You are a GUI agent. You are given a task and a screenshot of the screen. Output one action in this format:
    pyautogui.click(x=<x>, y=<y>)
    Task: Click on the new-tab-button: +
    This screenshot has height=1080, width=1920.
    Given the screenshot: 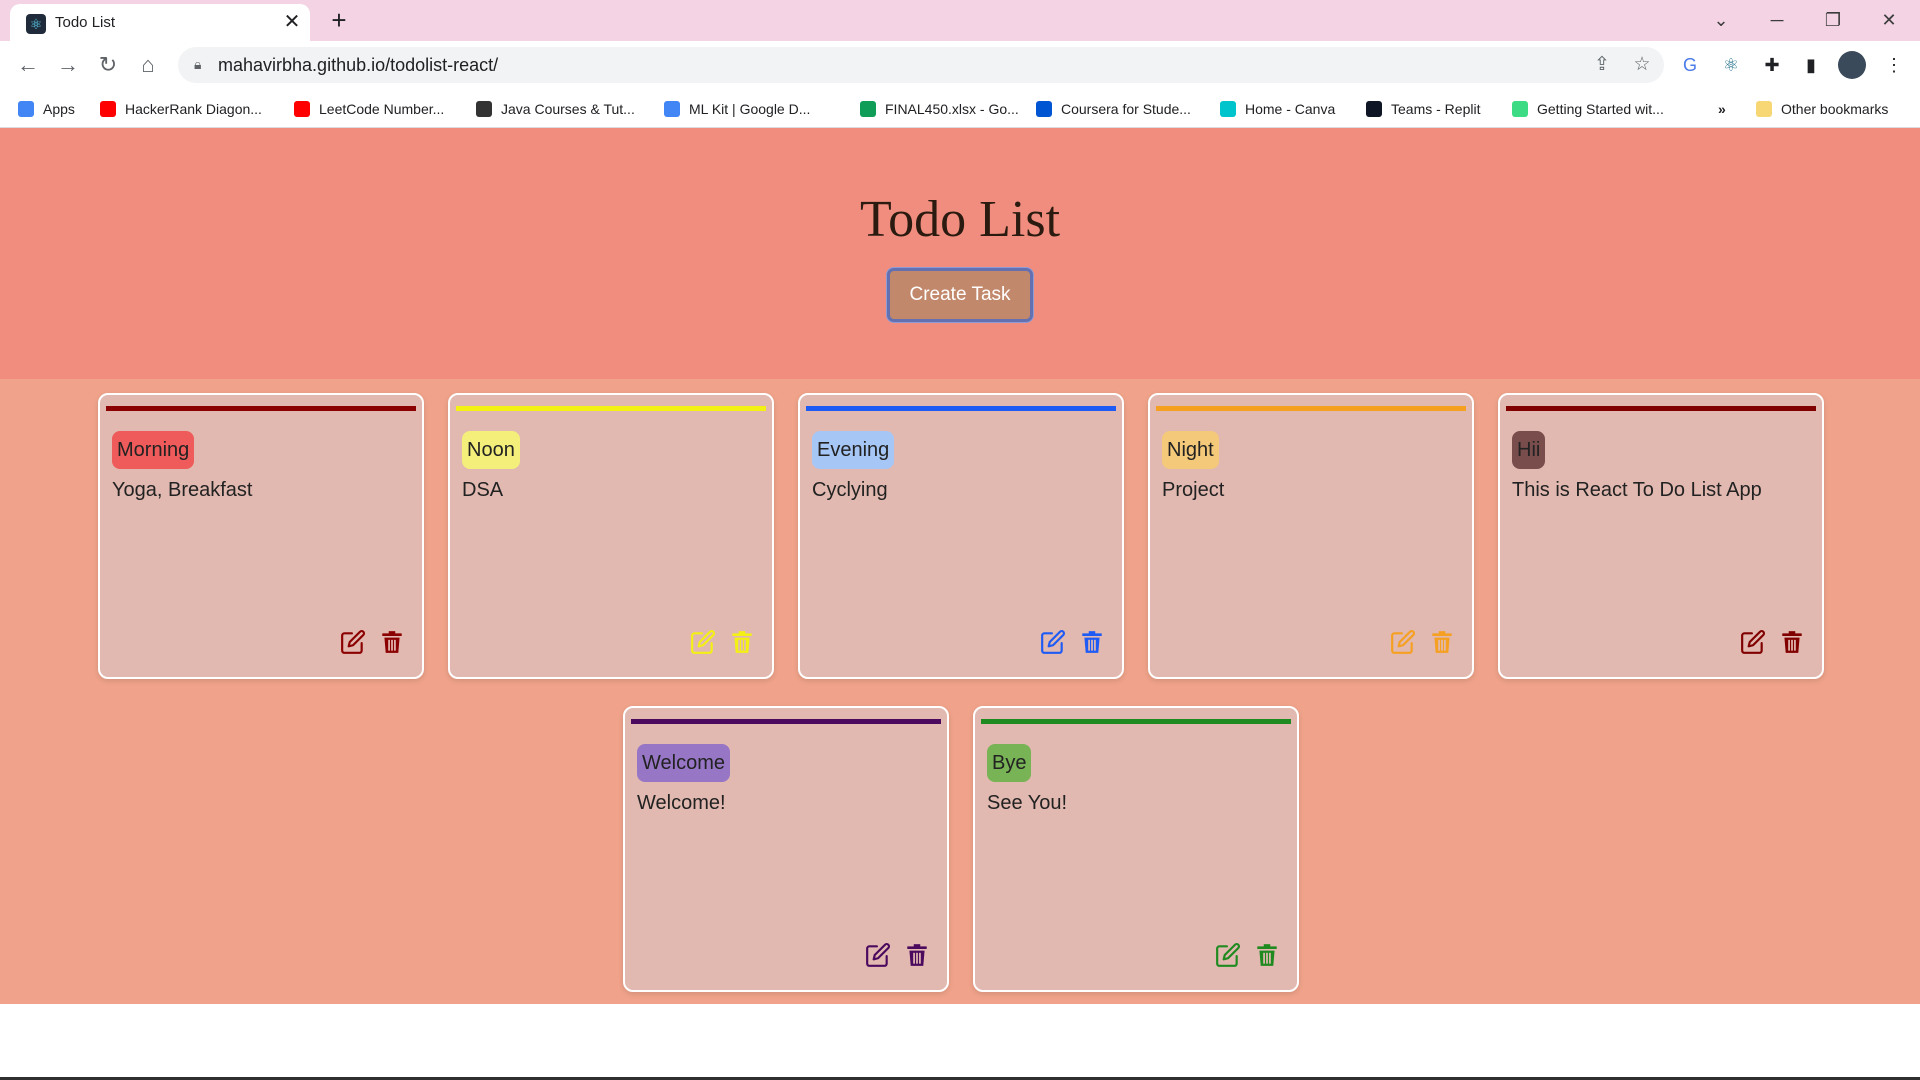 What is the action you would take?
    pyautogui.click(x=339, y=20)
    